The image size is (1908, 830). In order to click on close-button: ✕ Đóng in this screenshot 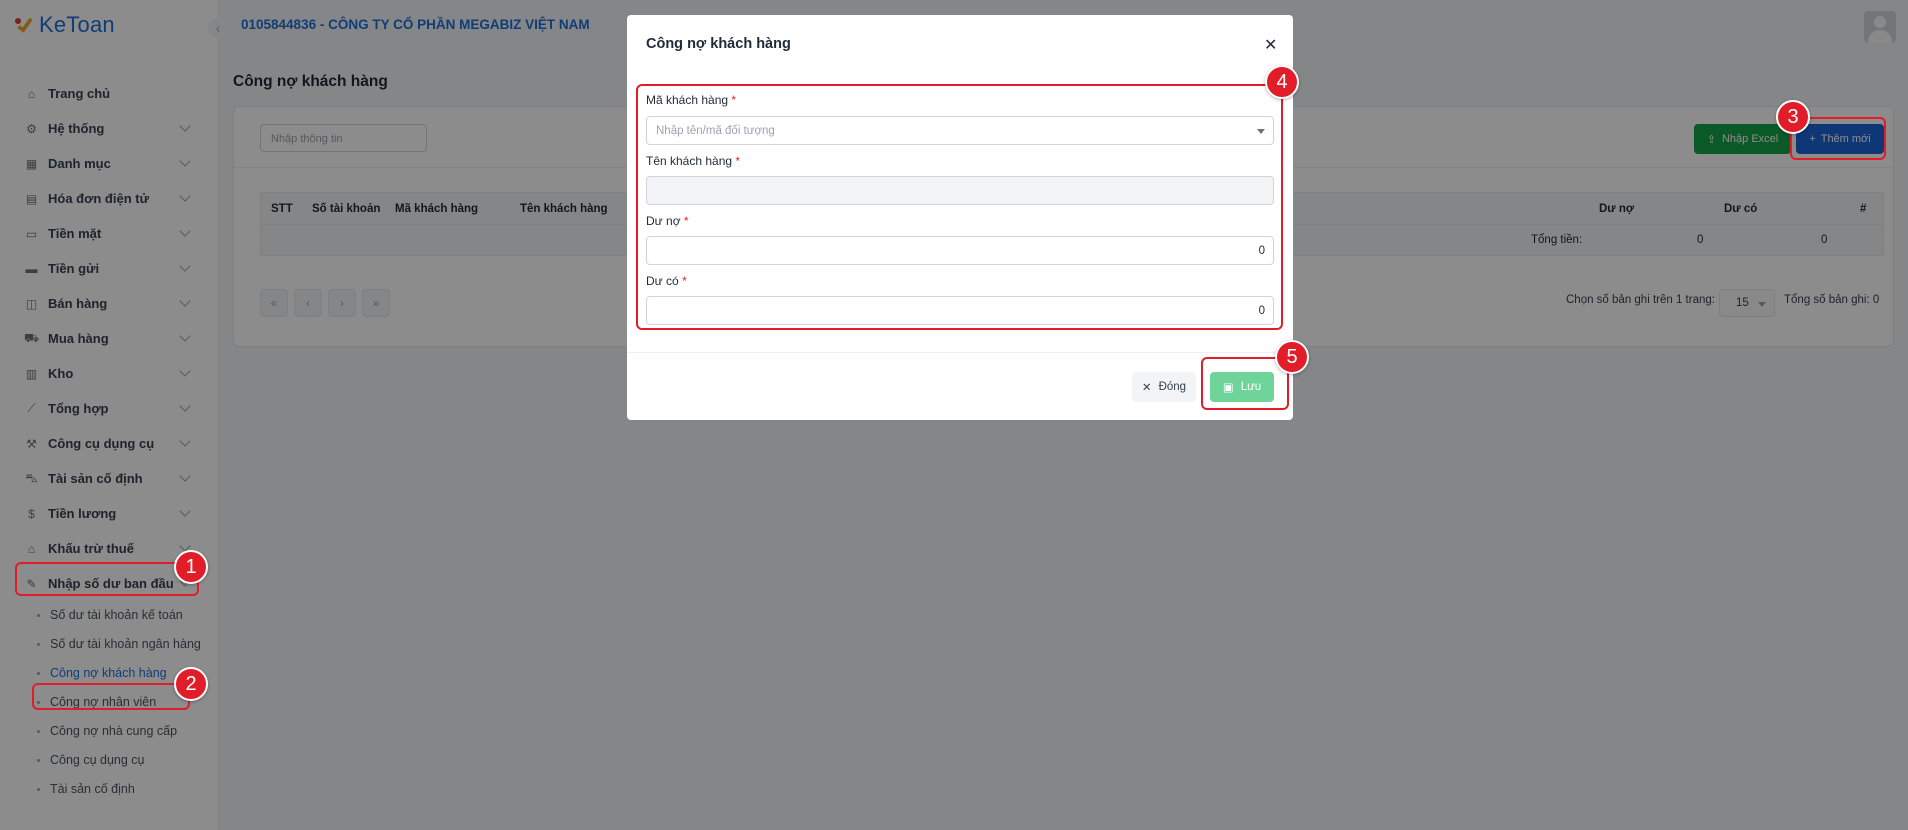, I will do `click(1164, 387)`.